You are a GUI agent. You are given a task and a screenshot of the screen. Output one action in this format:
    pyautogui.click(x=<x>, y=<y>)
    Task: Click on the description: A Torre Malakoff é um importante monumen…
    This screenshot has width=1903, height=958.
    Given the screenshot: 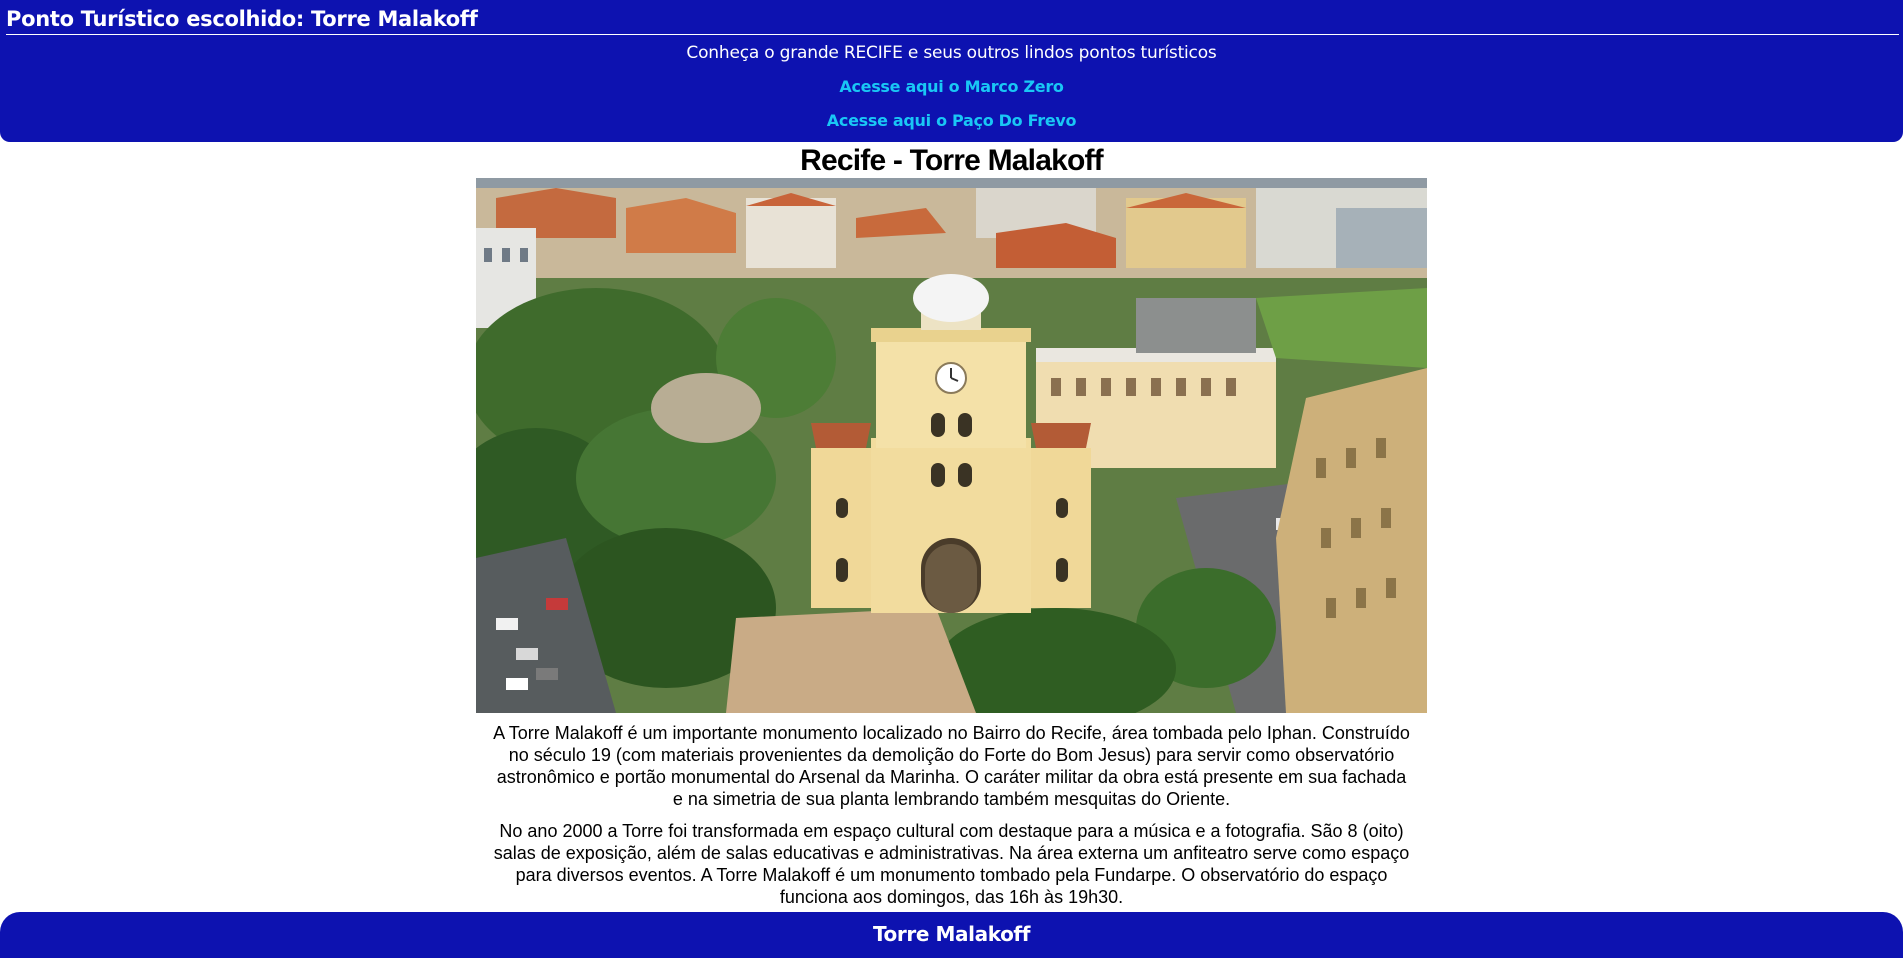 What is the action you would take?
    pyautogui.click(x=951, y=820)
    